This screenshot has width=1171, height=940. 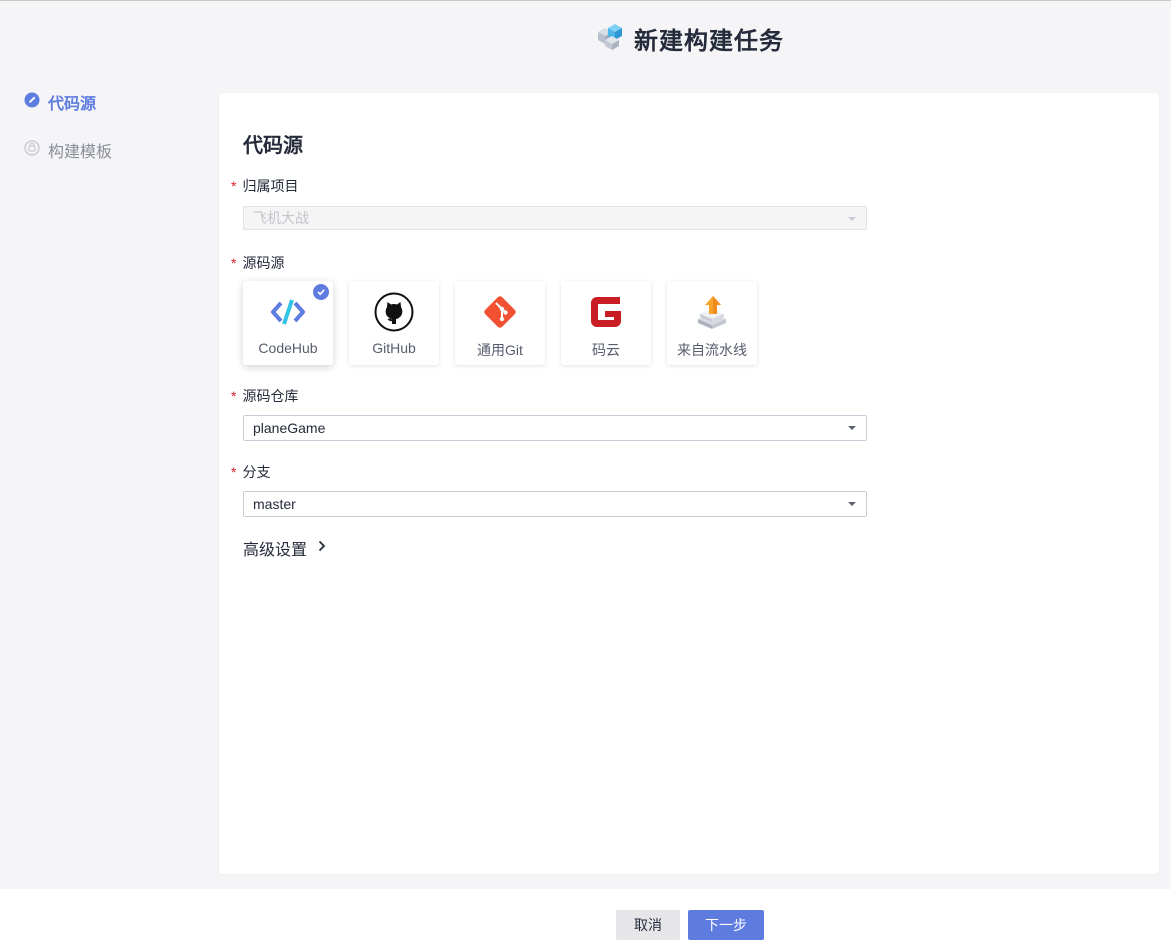 I want to click on footer-bar: 取消 下一步, so click(x=585, y=914).